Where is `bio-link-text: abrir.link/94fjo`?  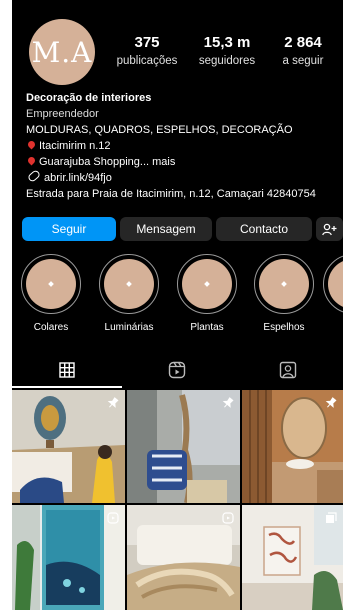 bio-link-text: abrir.link/94fjo is located at coordinates (78, 178).